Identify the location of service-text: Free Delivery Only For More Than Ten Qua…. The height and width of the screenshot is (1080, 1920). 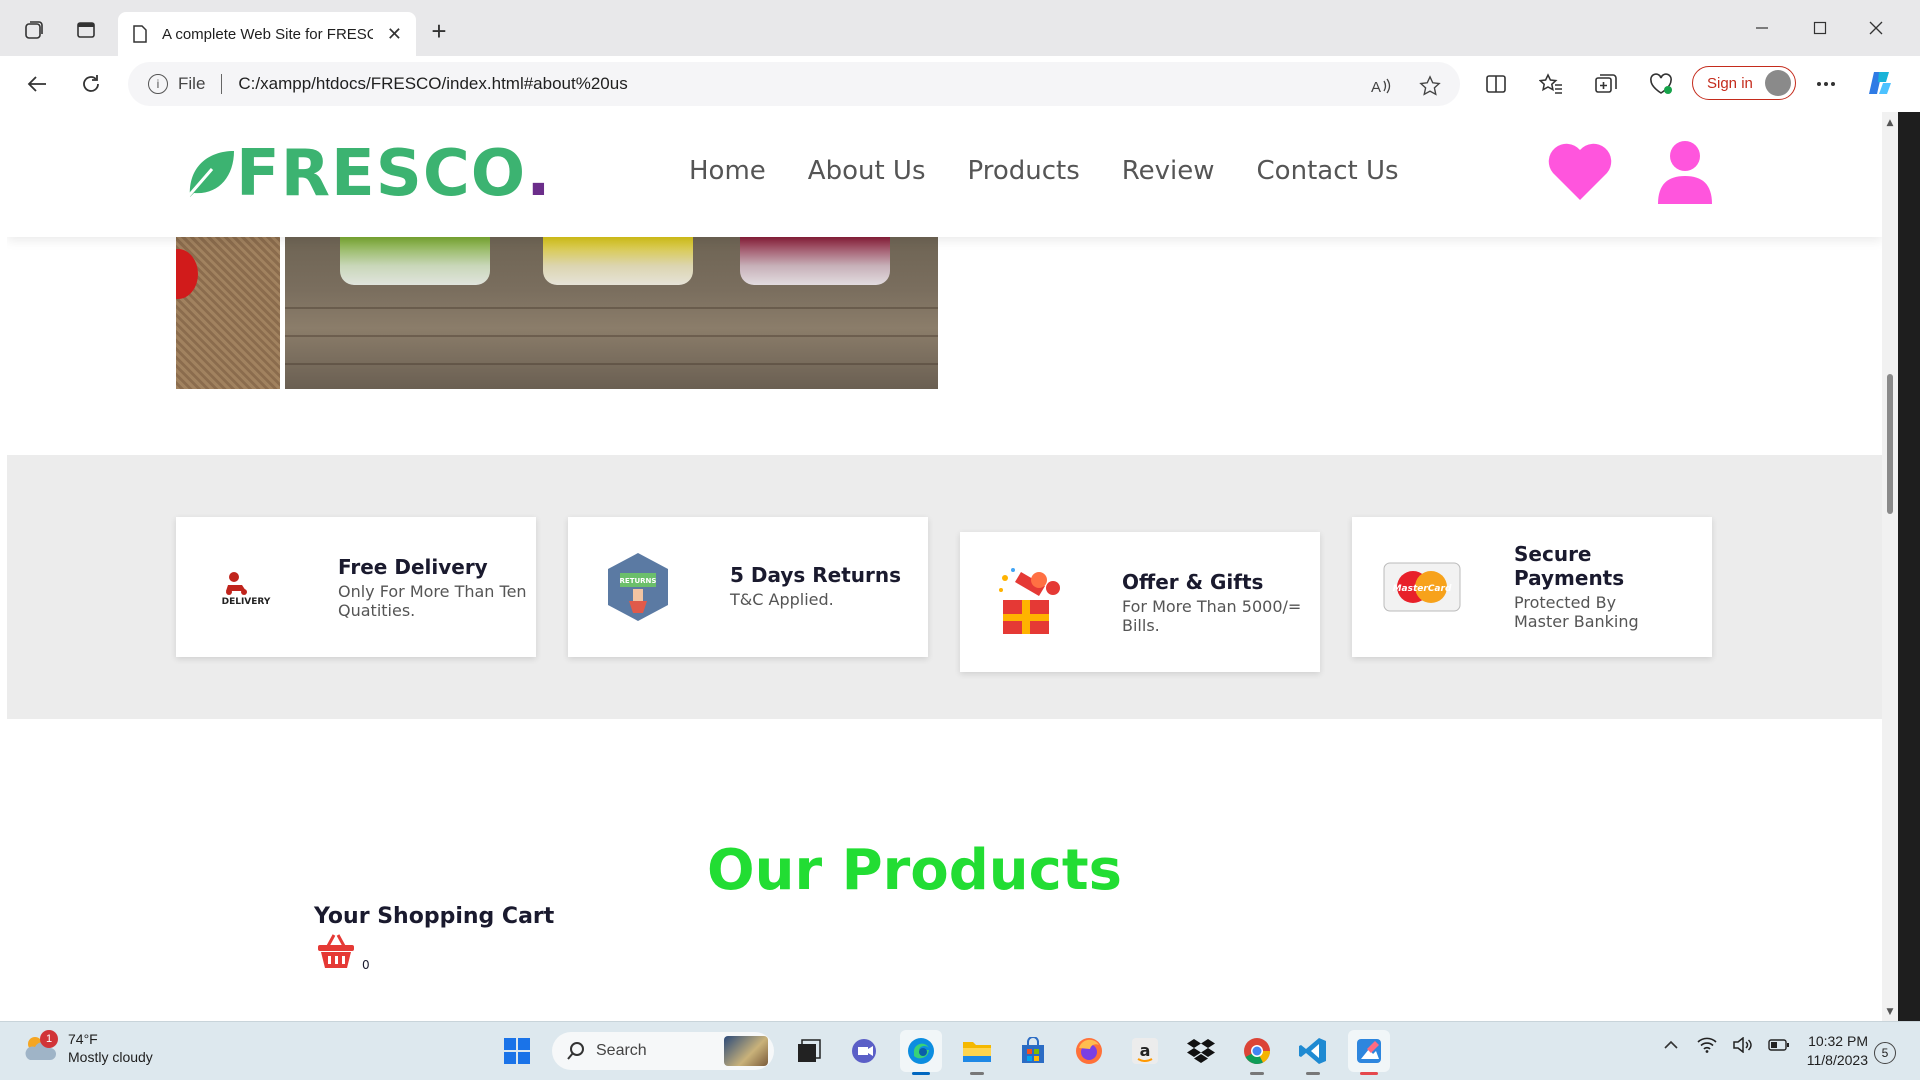
(433, 587).